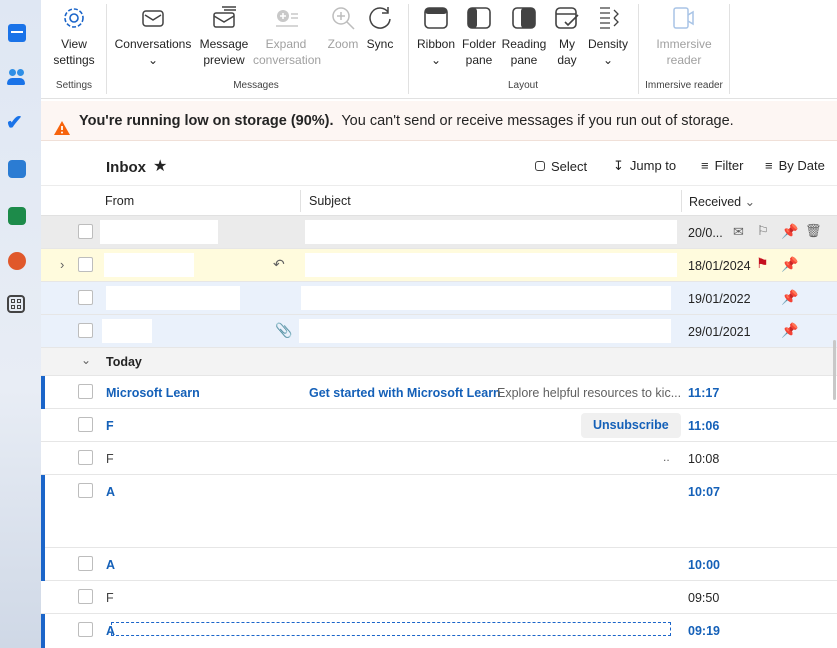  Describe the element at coordinates (110, 598) in the screenshot. I see `sender: F` at that location.